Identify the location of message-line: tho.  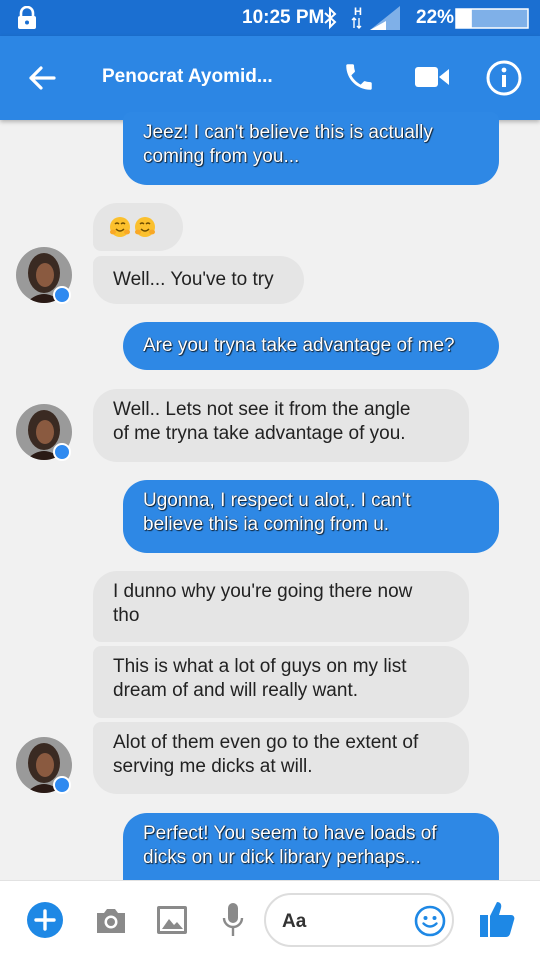
(126, 615).